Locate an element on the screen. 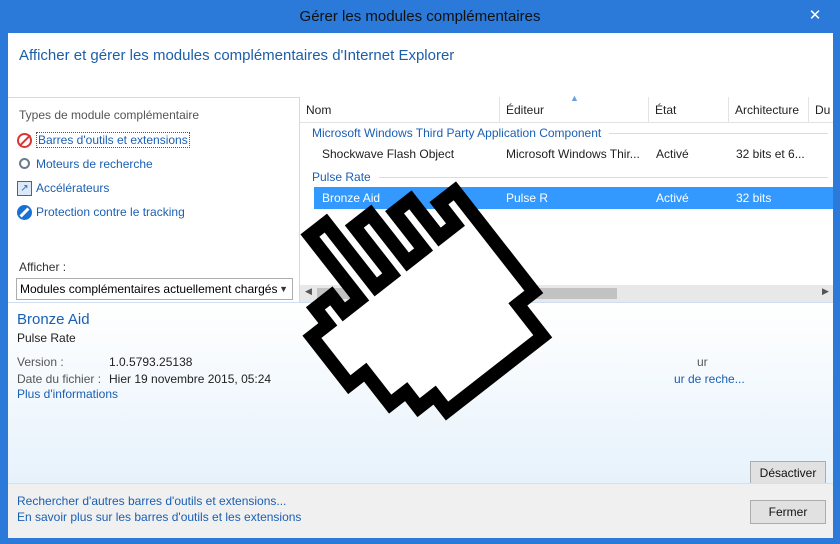 The image size is (840, 544). cell-name: Shockwave Flash Object is located at coordinates (388, 154).